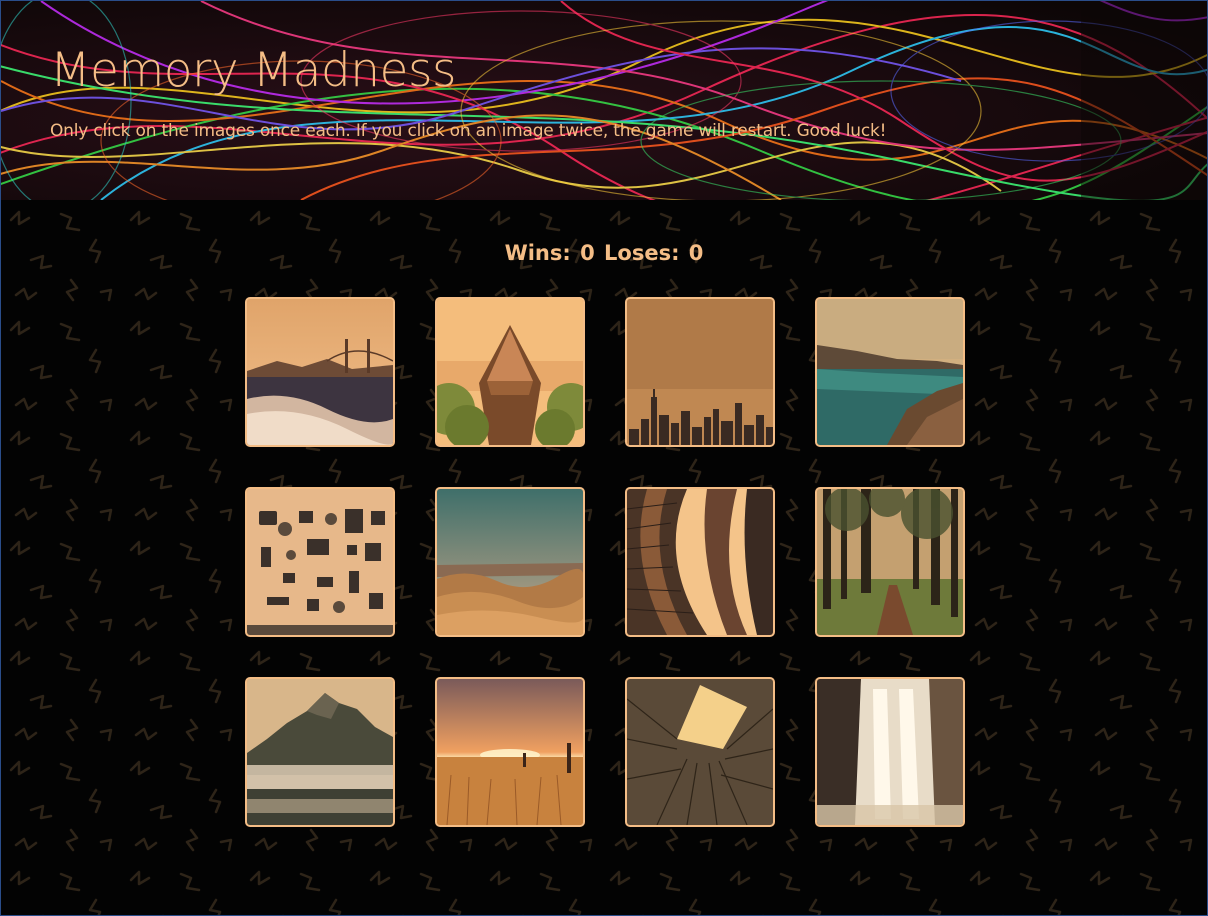 Image resolution: width=1208 pixels, height=916 pixels. I want to click on golden-gate-beach-image, so click(320, 372).